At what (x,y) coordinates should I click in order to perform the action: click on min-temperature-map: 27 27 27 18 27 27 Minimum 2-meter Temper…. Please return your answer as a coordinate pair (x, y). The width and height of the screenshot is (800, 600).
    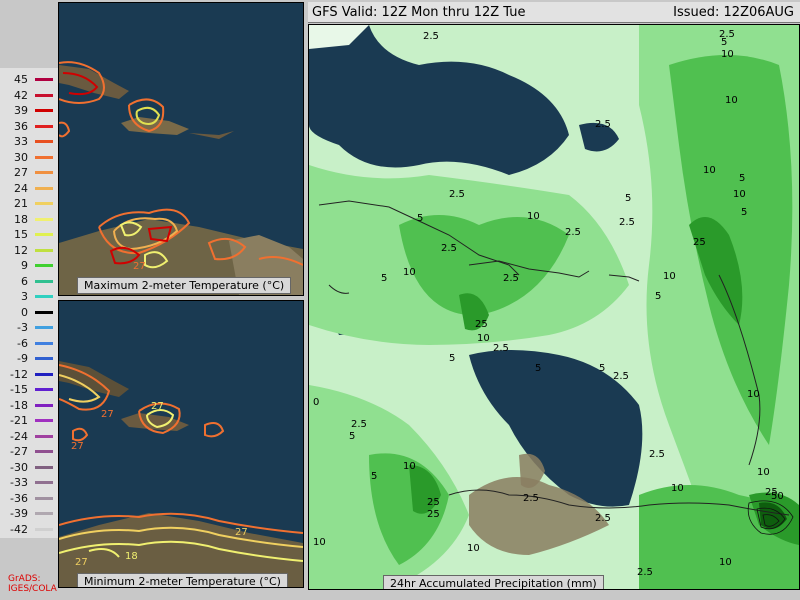
    Looking at the image, I should click on (181, 444).